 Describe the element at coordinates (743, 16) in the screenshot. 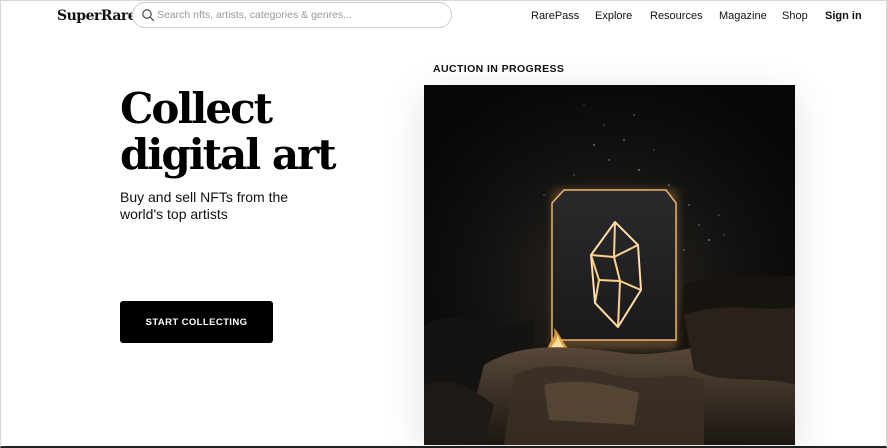

I see `nav-magazine: Magazine` at that location.